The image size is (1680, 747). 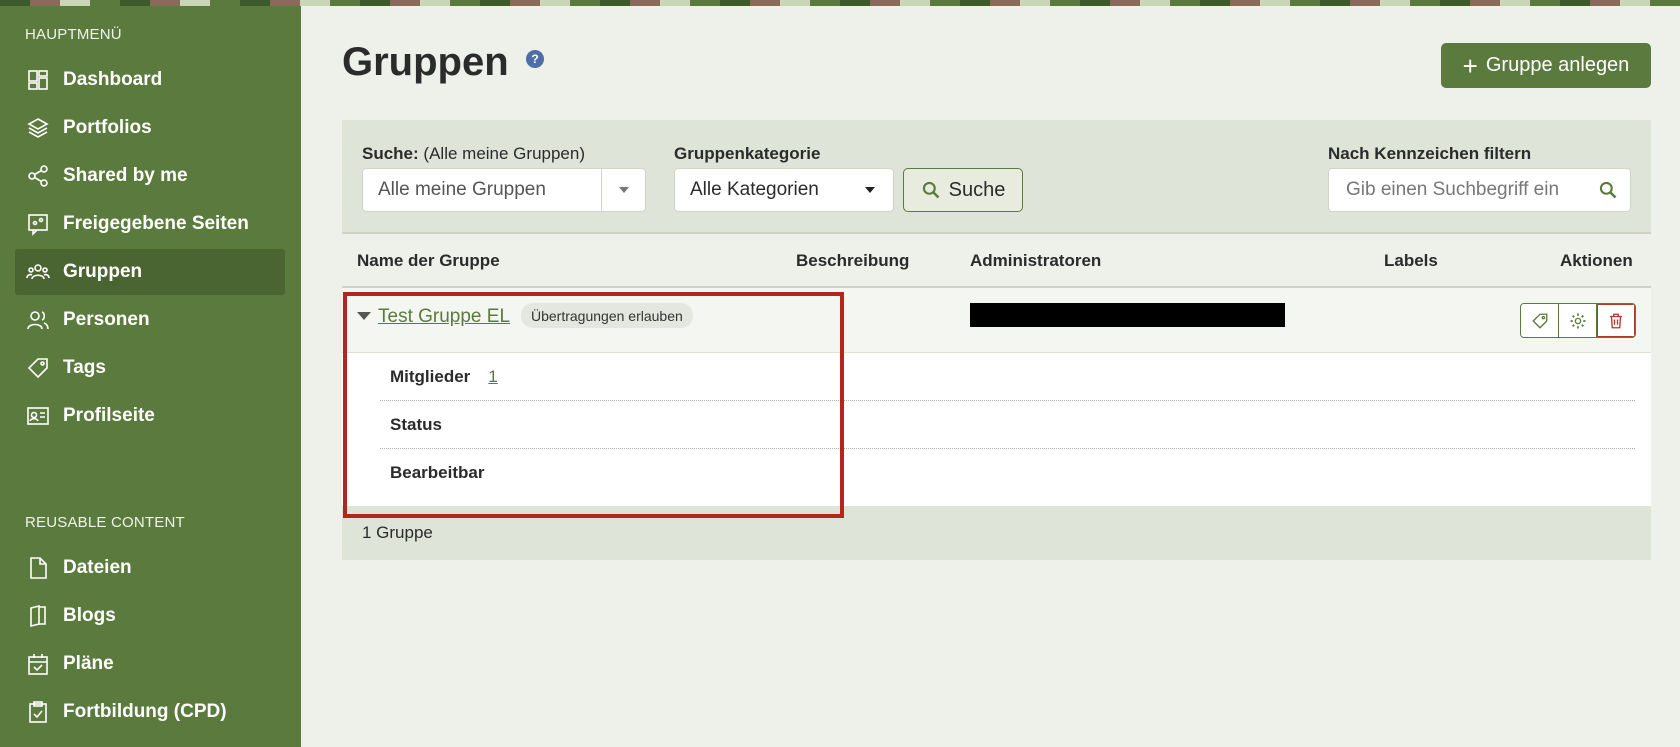 I want to click on sidebar-heading-reusable: REUSABLE CONTENT, so click(x=105, y=522).